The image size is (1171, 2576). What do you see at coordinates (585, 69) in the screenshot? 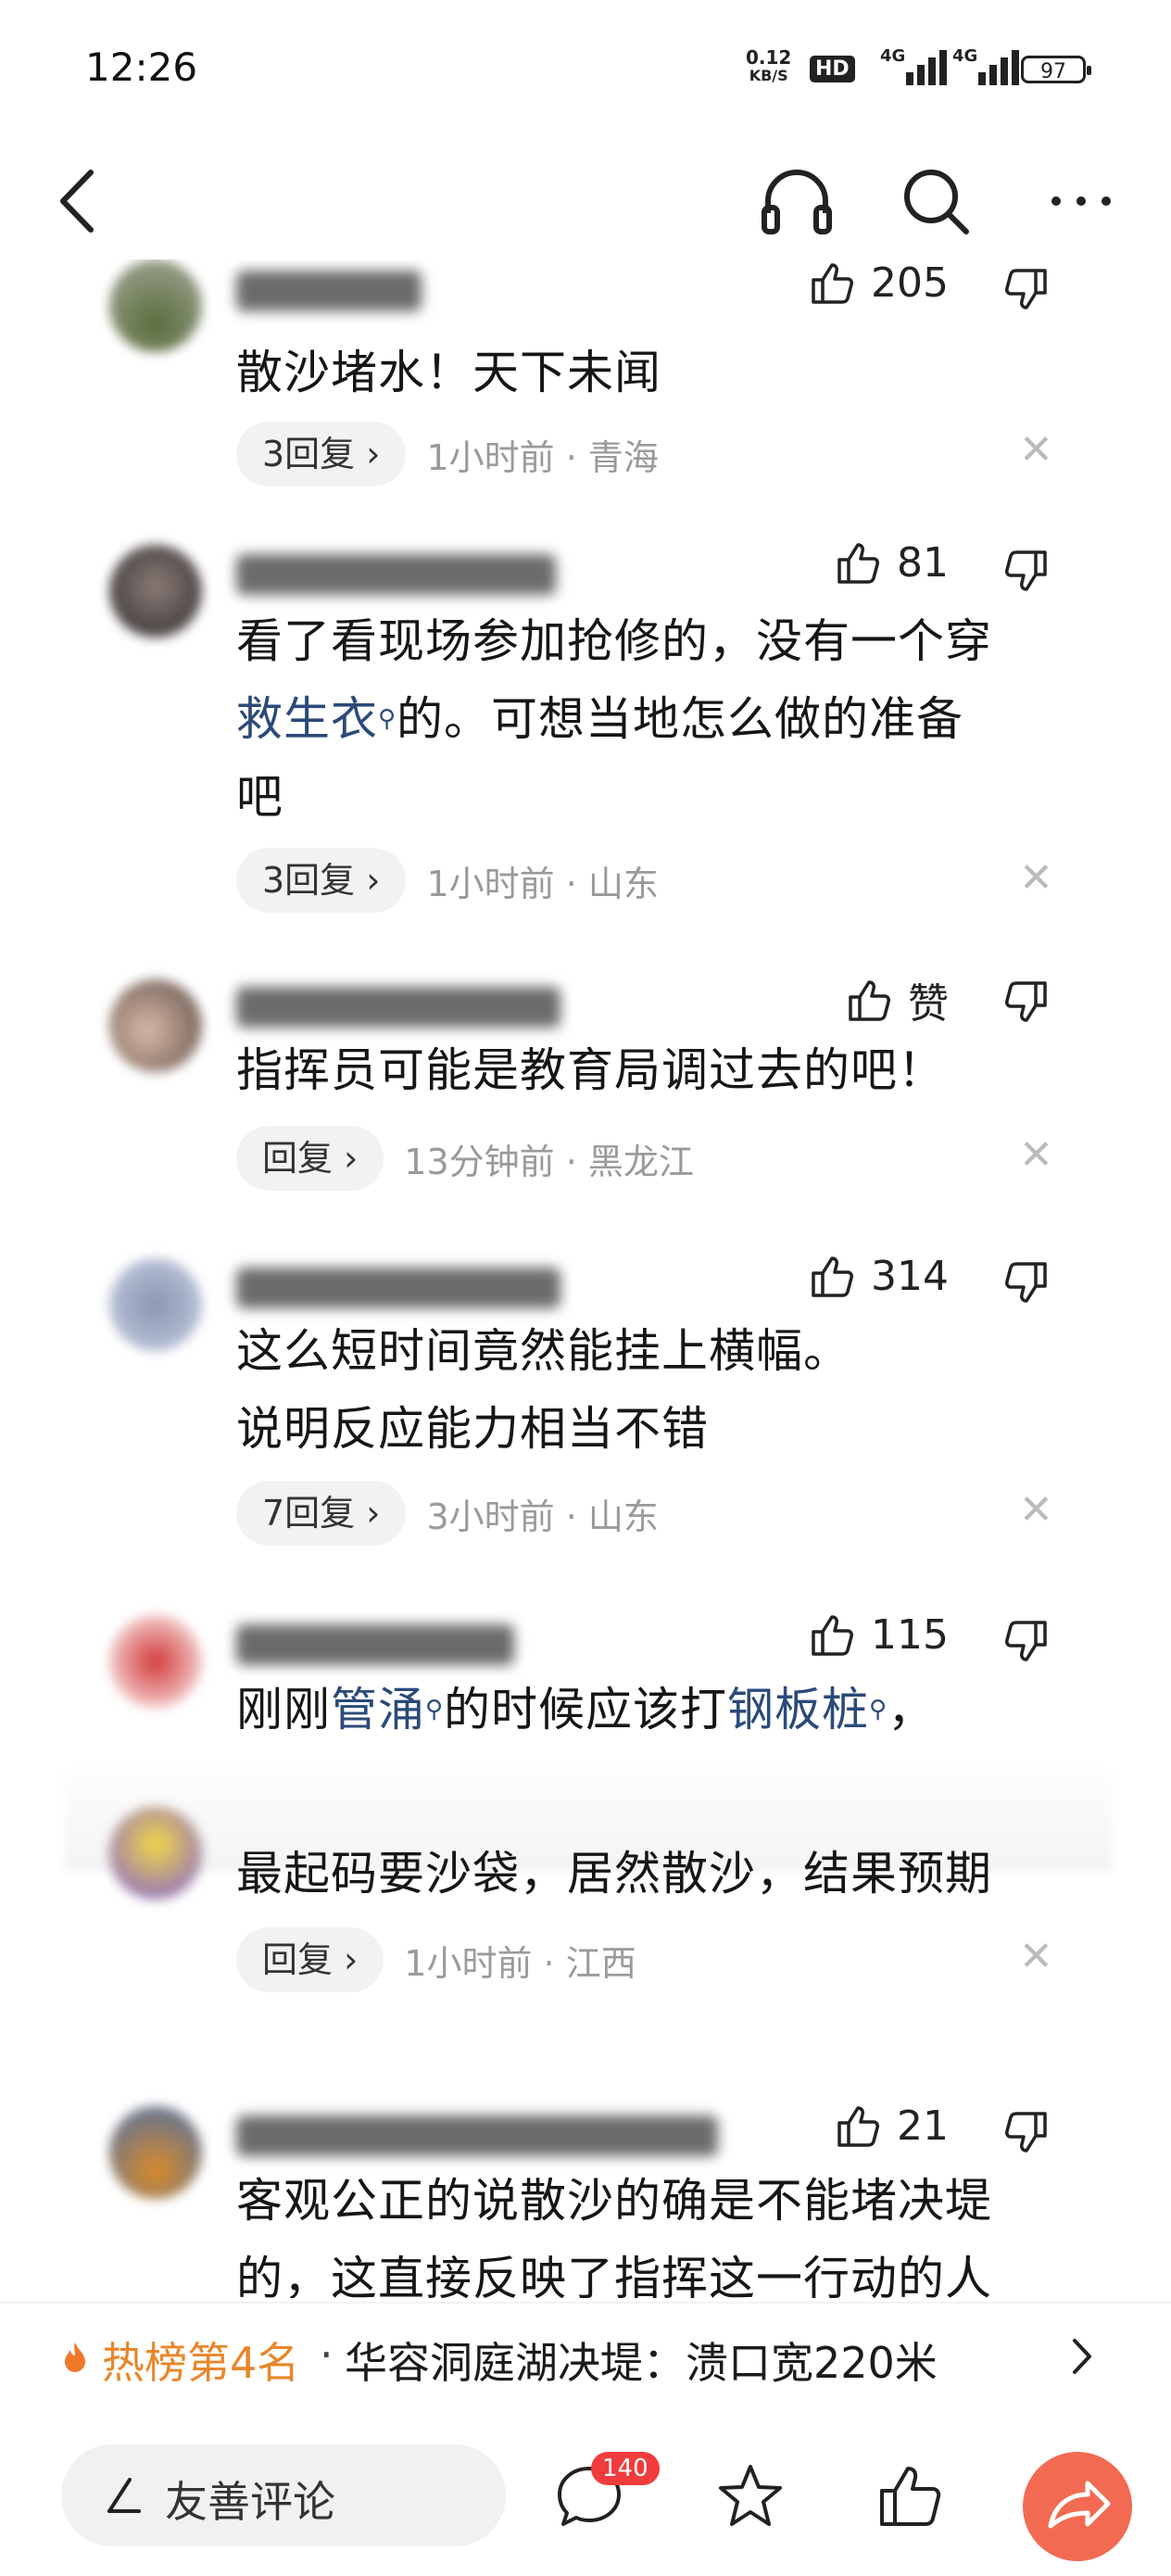
I see `status-bar: 12:26 0.12 KB/S HD 4G 4G 97` at bounding box center [585, 69].